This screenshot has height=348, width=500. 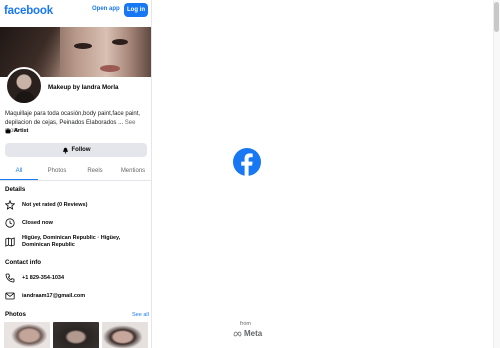 I want to click on star-icon, so click(x=10, y=205).